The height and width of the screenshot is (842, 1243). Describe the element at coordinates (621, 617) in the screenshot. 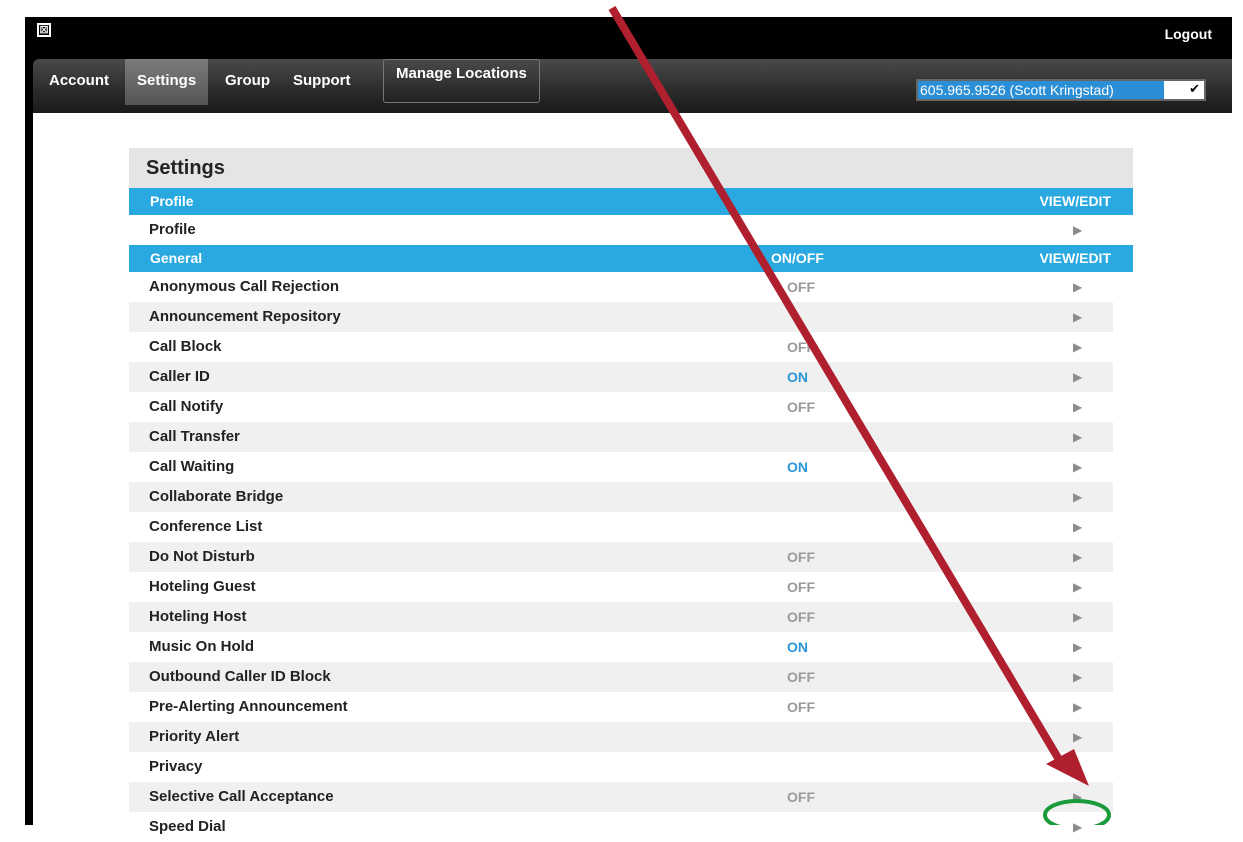

I see `list-item: Hoteling Host OFF ▶` at that location.